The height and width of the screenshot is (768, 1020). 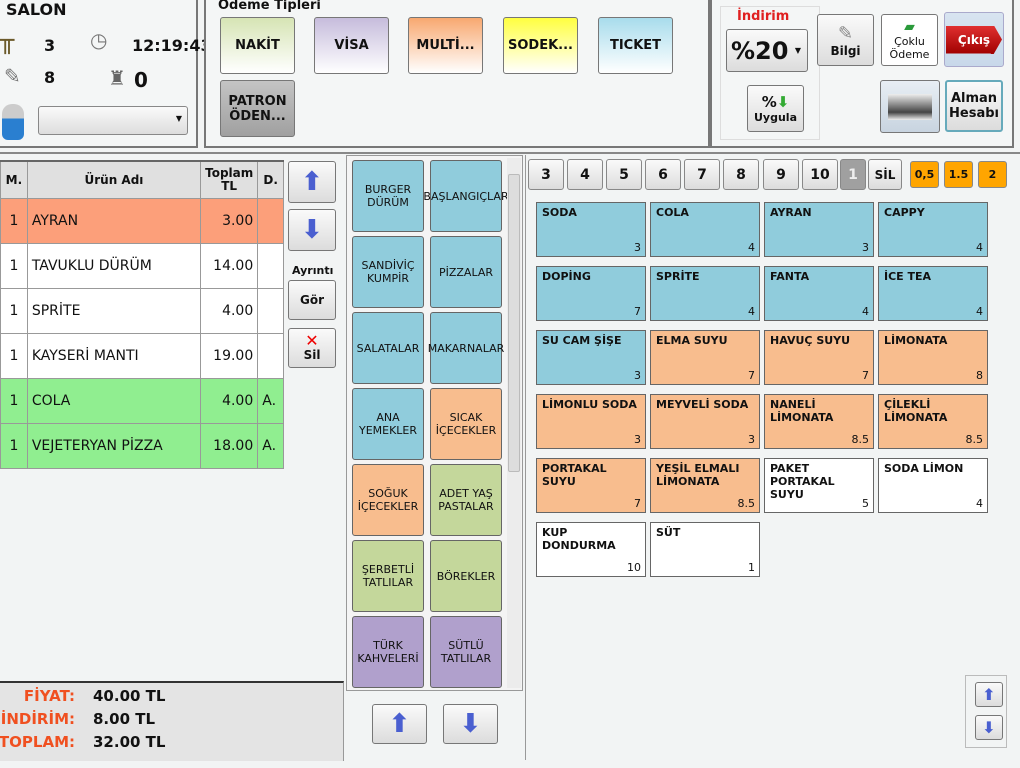 I want to click on product-name: COLA, so click(x=672, y=212).